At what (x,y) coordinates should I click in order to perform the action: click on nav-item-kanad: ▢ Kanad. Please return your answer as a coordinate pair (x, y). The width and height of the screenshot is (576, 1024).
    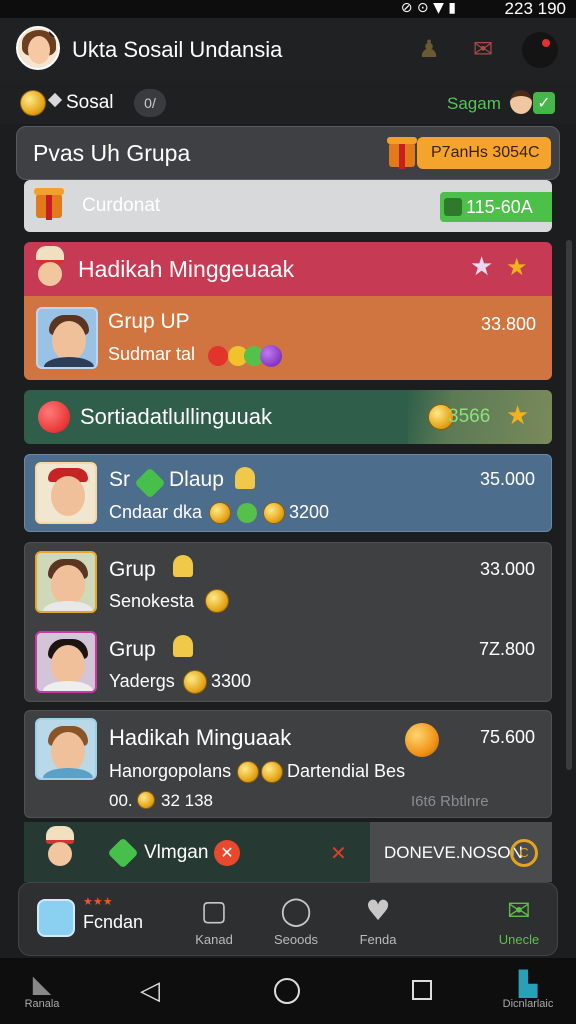
    Looking at the image, I should click on (214, 920).